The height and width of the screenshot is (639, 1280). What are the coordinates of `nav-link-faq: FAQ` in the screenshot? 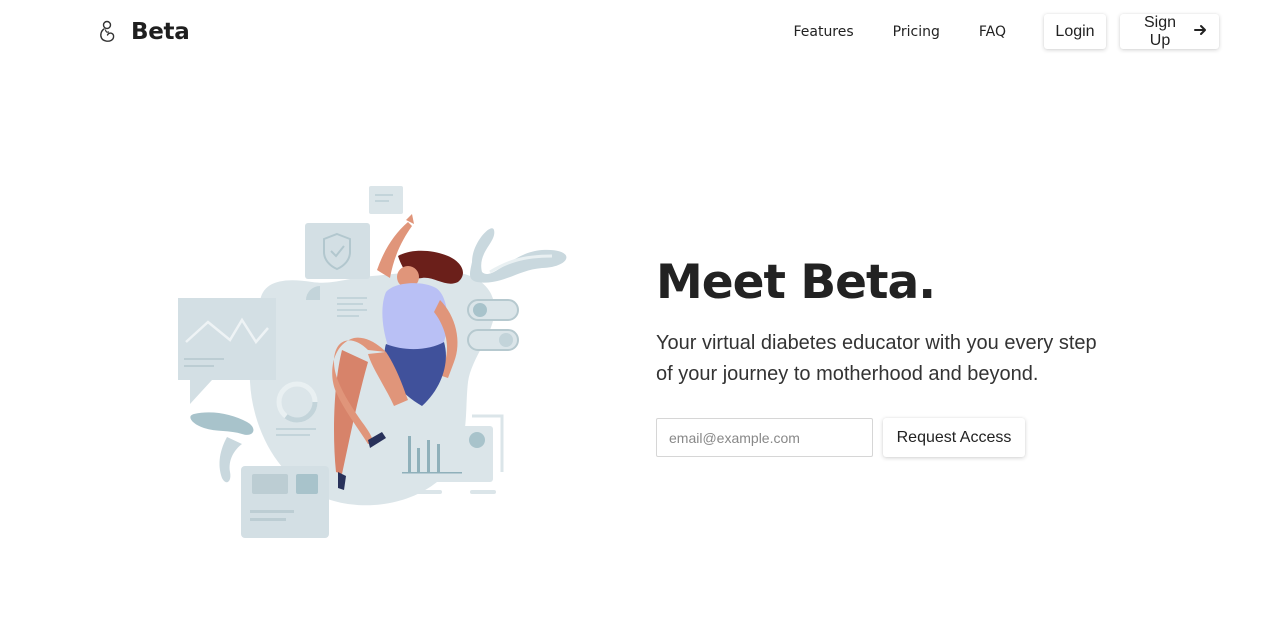 It's located at (992, 32).